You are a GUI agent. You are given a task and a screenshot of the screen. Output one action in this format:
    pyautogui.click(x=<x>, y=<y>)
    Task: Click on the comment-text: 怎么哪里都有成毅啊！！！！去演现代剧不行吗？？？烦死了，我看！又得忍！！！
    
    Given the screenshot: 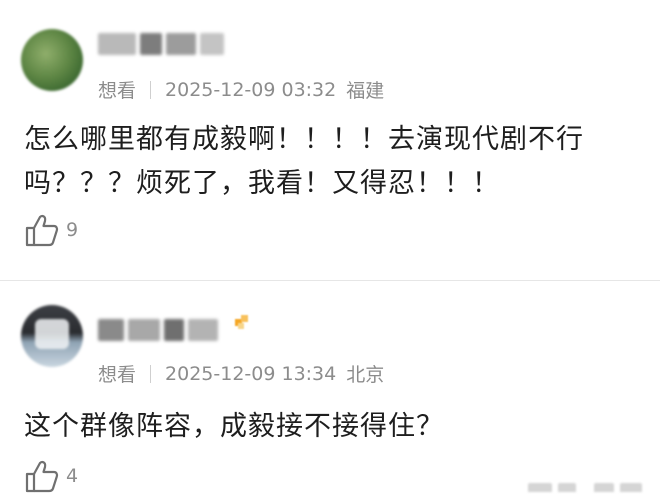 What is the action you would take?
    pyautogui.click(x=304, y=161)
    